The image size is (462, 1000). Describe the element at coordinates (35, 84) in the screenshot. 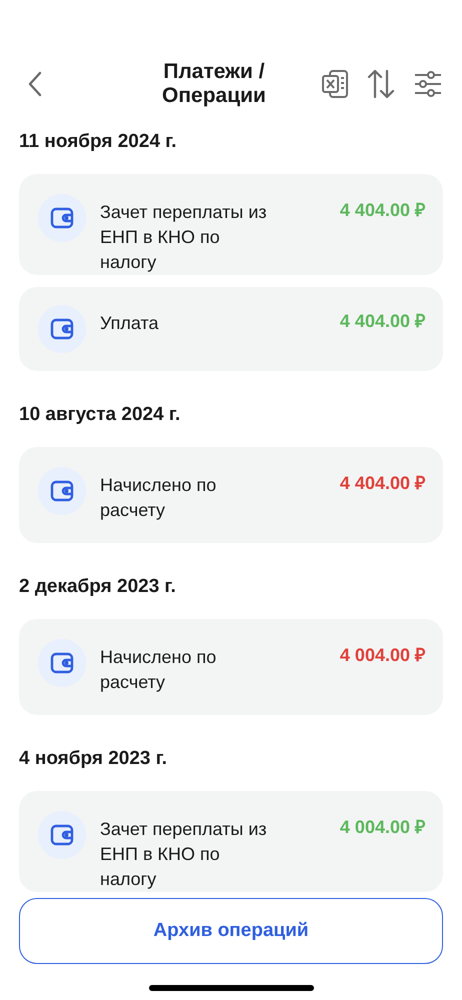

I see `back-icon` at that location.